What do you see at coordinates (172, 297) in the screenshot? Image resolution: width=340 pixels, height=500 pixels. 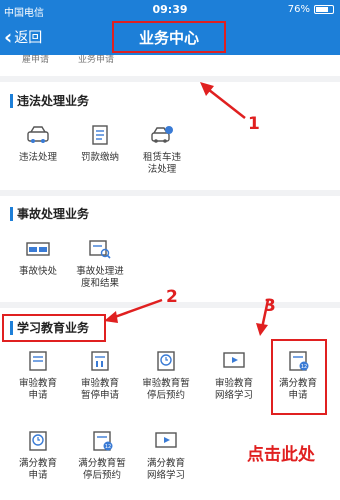 I see `annotation-number-2: 2` at bounding box center [172, 297].